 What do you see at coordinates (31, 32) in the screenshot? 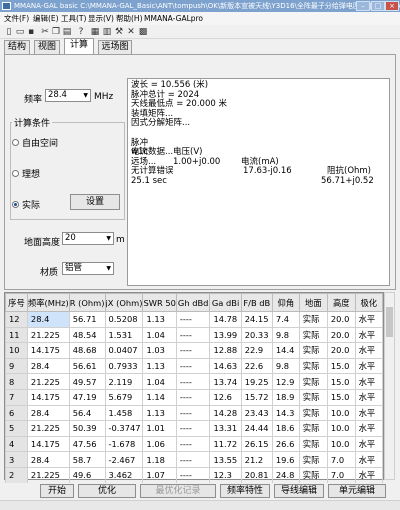
I see `save-icon: ▪` at bounding box center [31, 32].